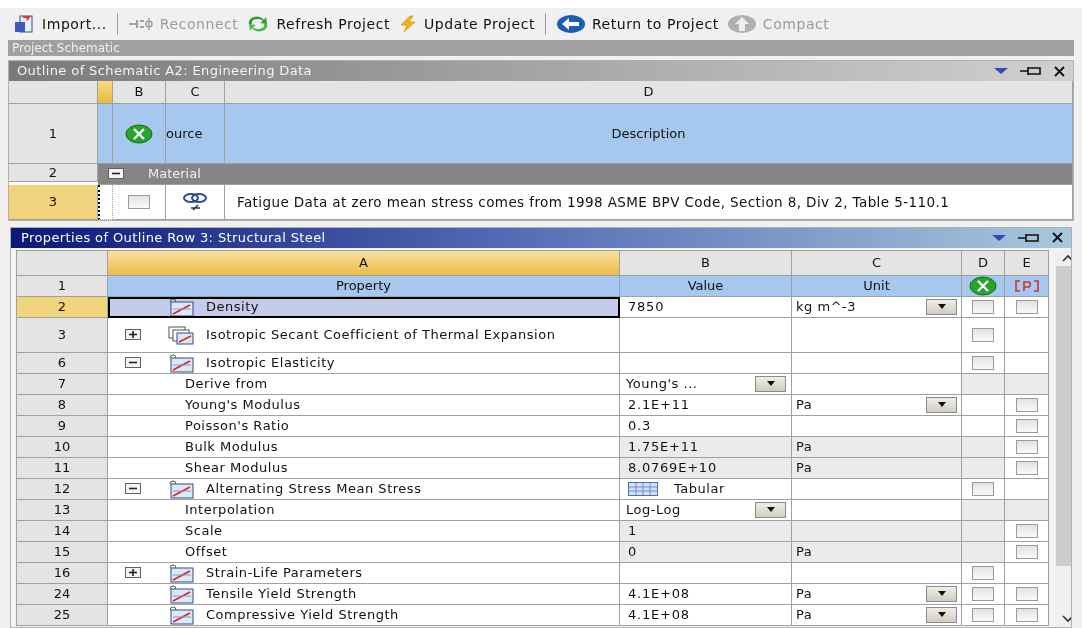 This screenshot has height=628, width=1082. What do you see at coordinates (62, 286) in the screenshot?
I see `row-number: 1` at bounding box center [62, 286].